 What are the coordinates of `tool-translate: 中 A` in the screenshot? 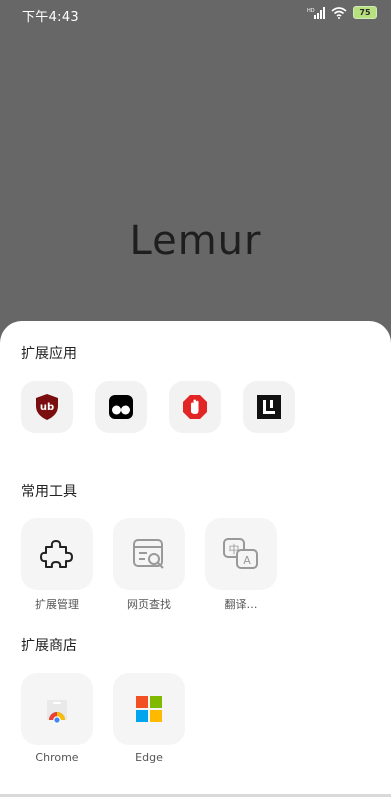 It's located at (241, 554).